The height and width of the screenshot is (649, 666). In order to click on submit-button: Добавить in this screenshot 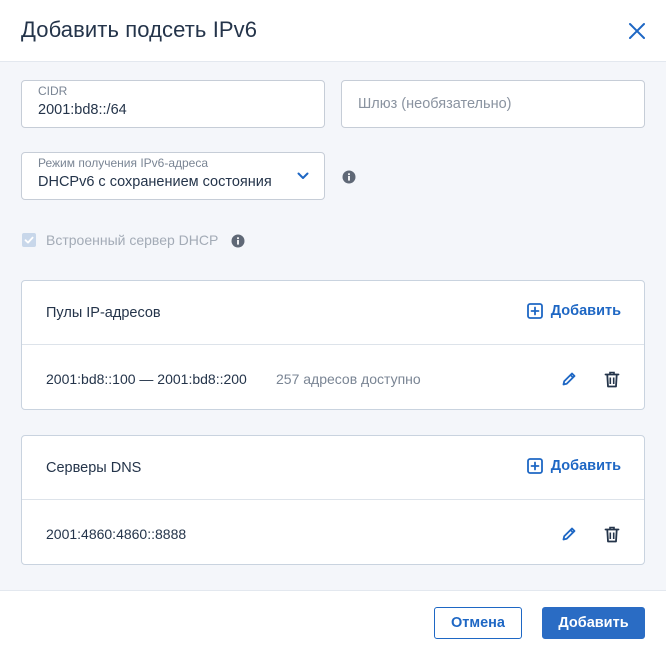, I will do `click(593, 623)`.